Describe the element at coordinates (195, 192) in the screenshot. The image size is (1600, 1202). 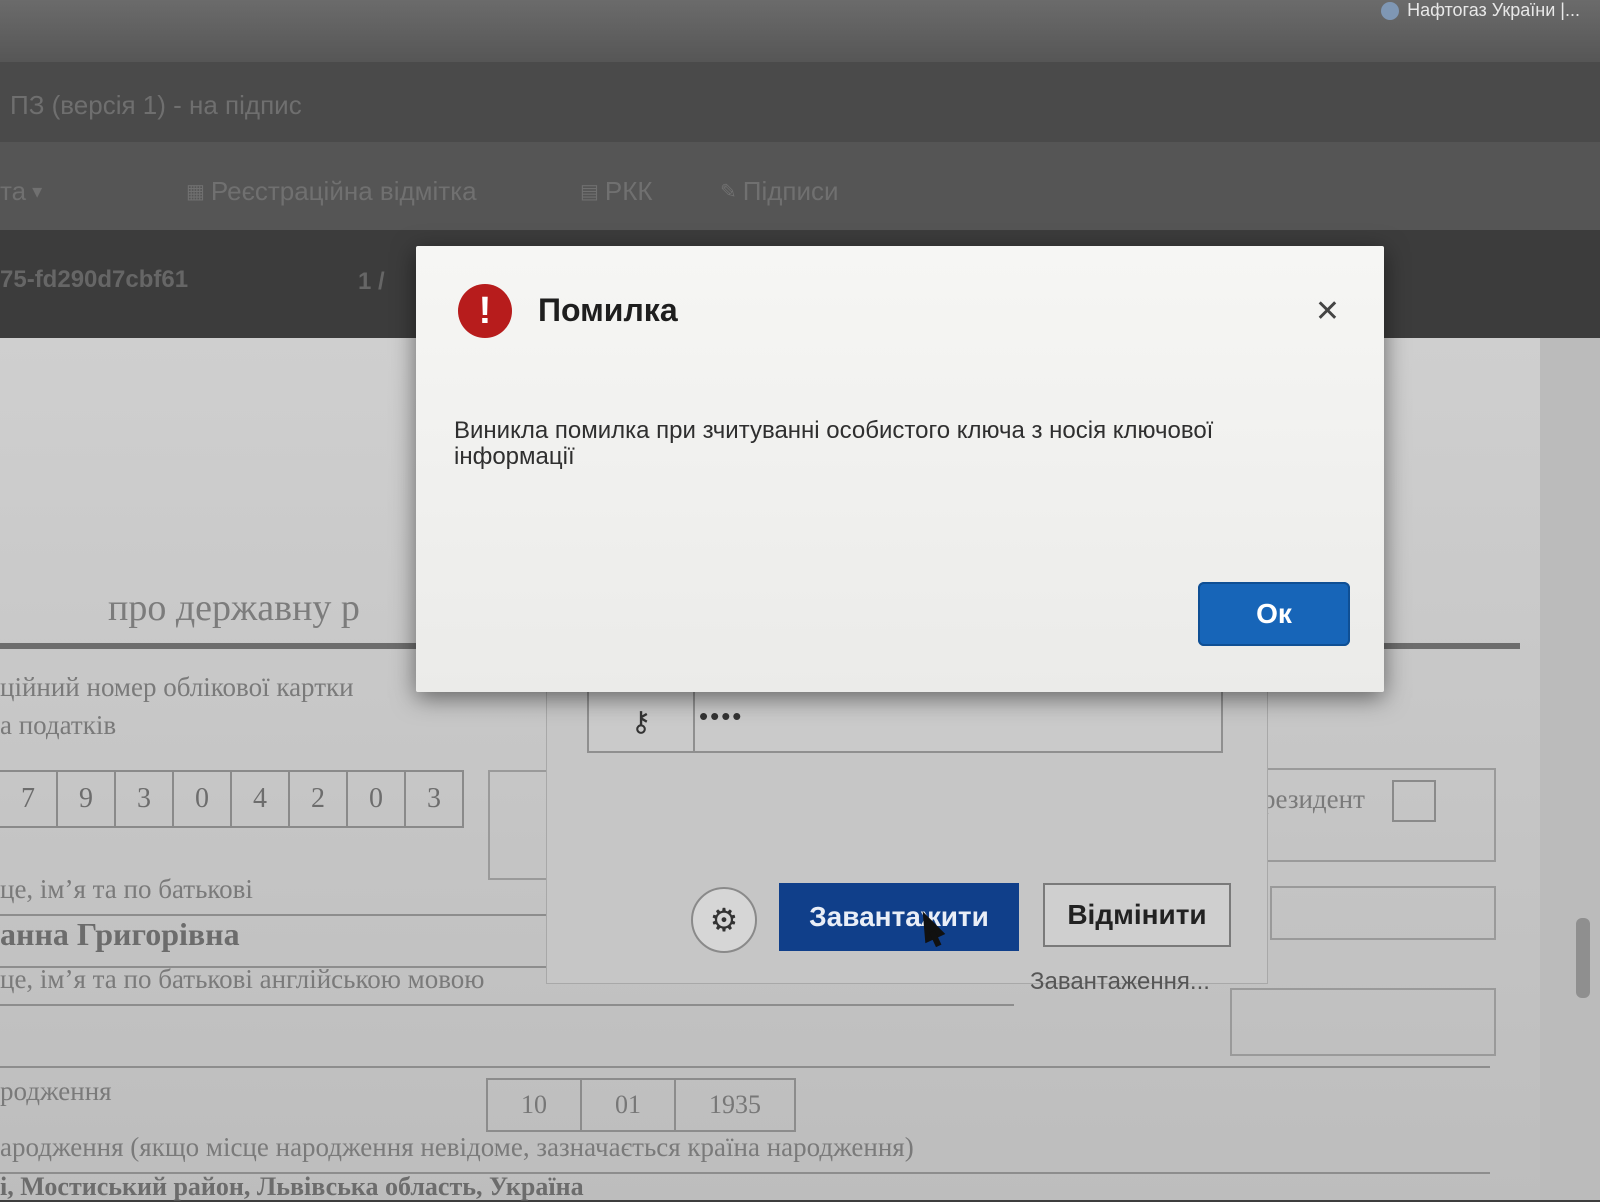
I see `stamp-icon: ▦` at that location.